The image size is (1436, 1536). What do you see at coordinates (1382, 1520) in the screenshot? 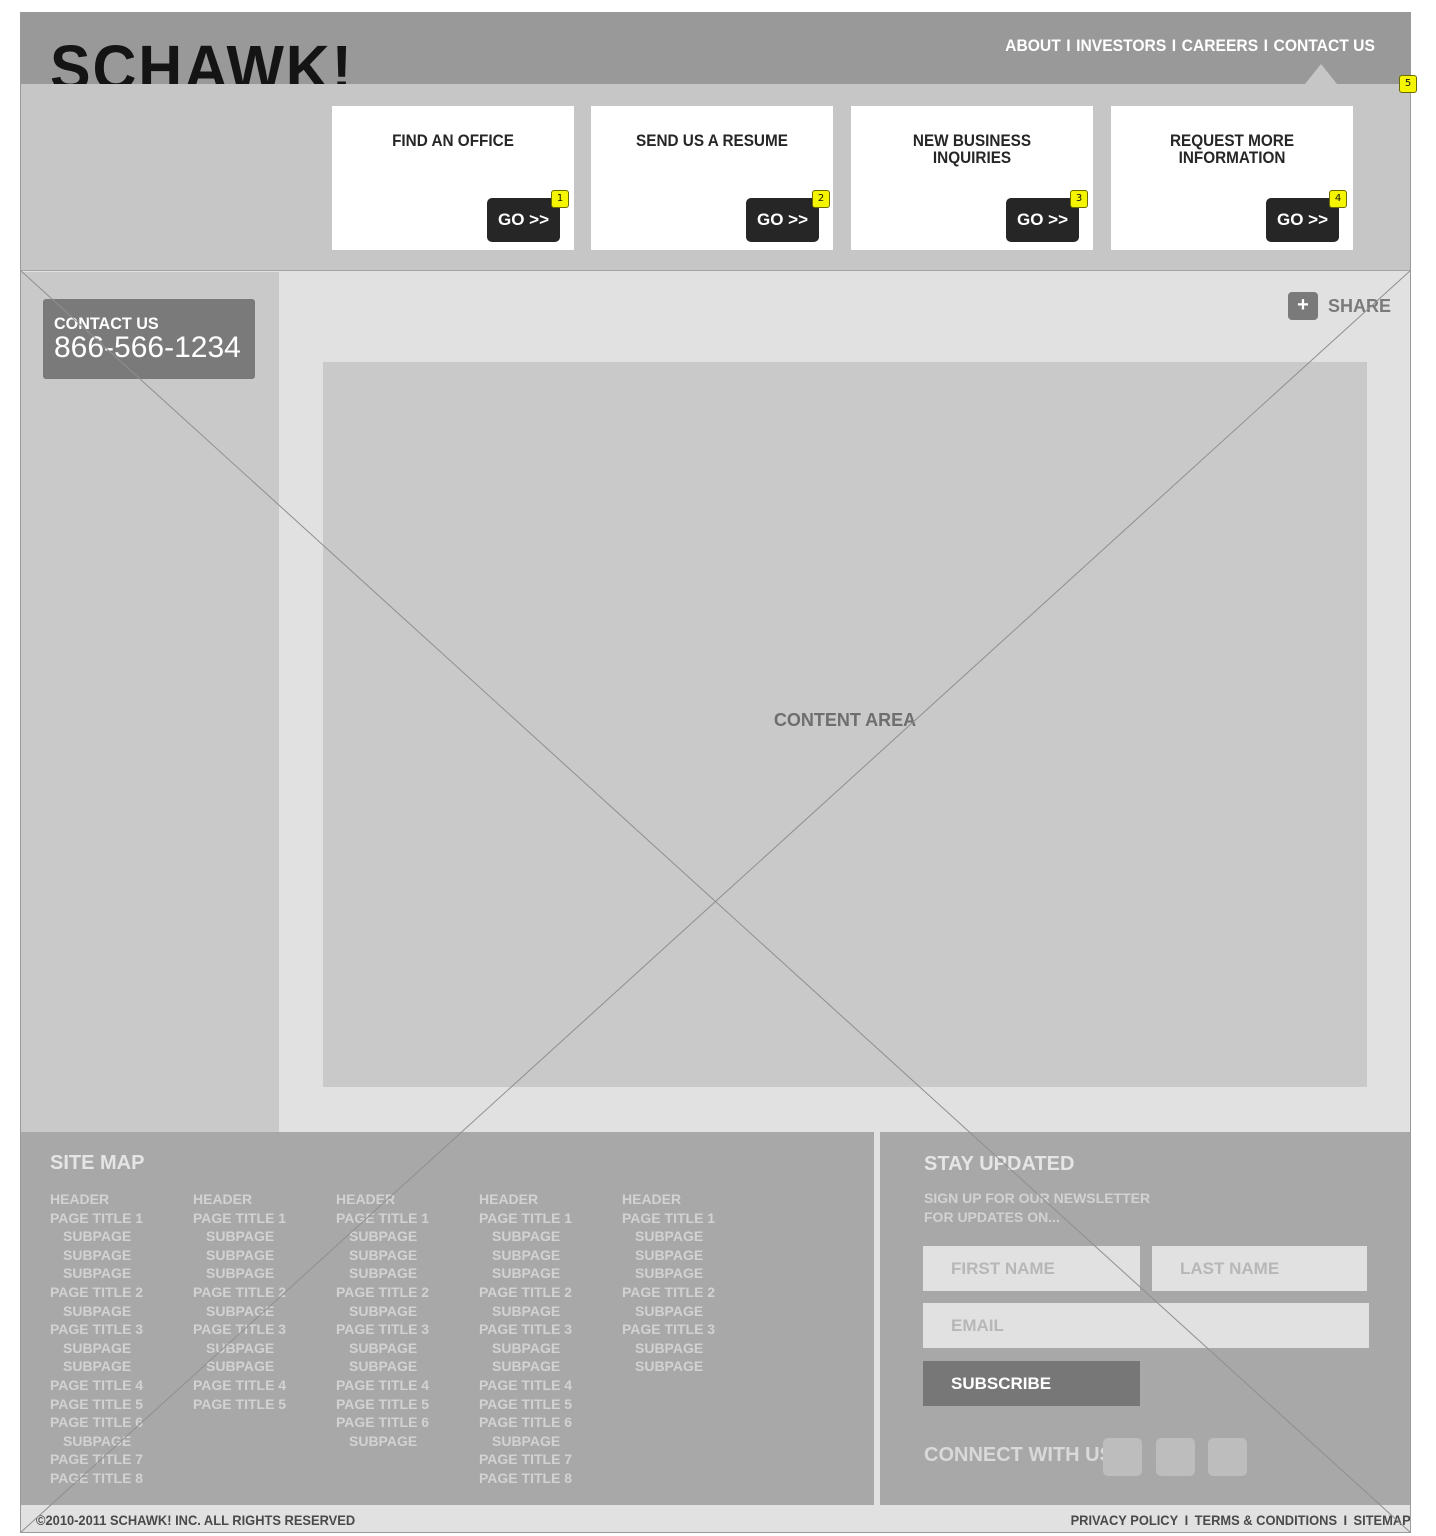
I see `sitemap-link: SITEMAP` at bounding box center [1382, 1520].